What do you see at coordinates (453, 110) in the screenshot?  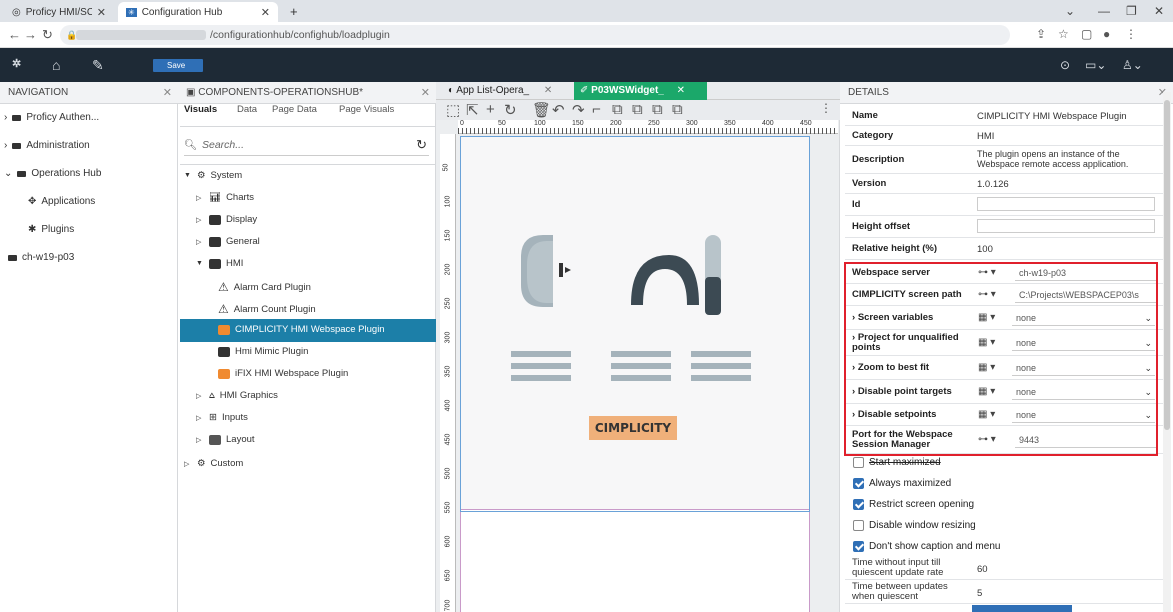 I see `select-icon: ⬚` at bounding box center [453, 110].